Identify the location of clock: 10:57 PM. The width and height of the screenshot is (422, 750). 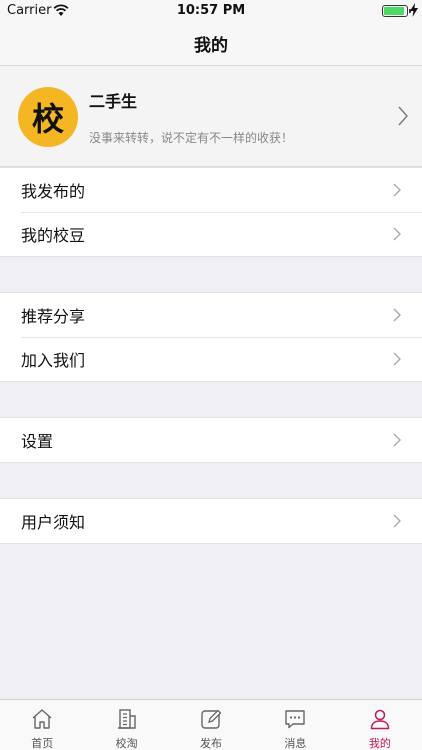
(211, 10).